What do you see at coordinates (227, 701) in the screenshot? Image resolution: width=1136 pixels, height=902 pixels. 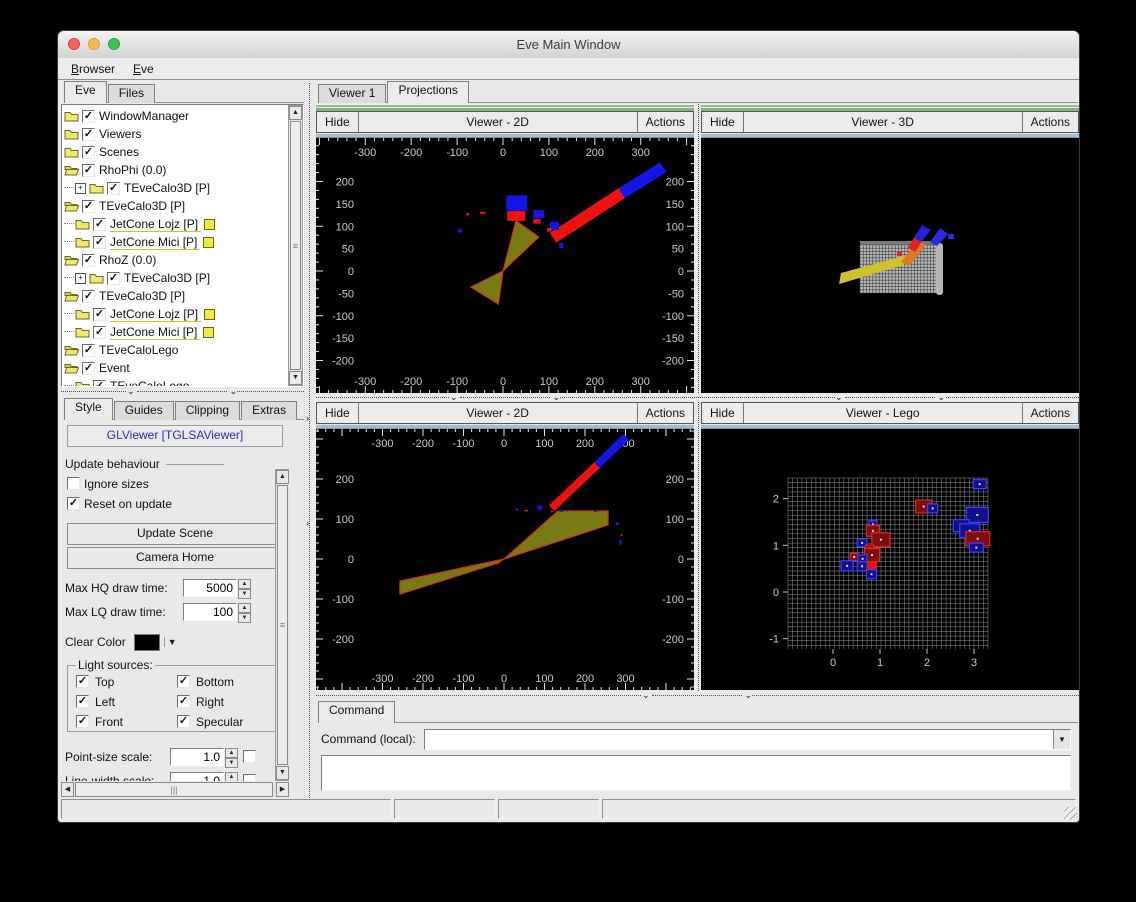 I see `light-right-row: ✓ Right` at bounding box center [227, 701].